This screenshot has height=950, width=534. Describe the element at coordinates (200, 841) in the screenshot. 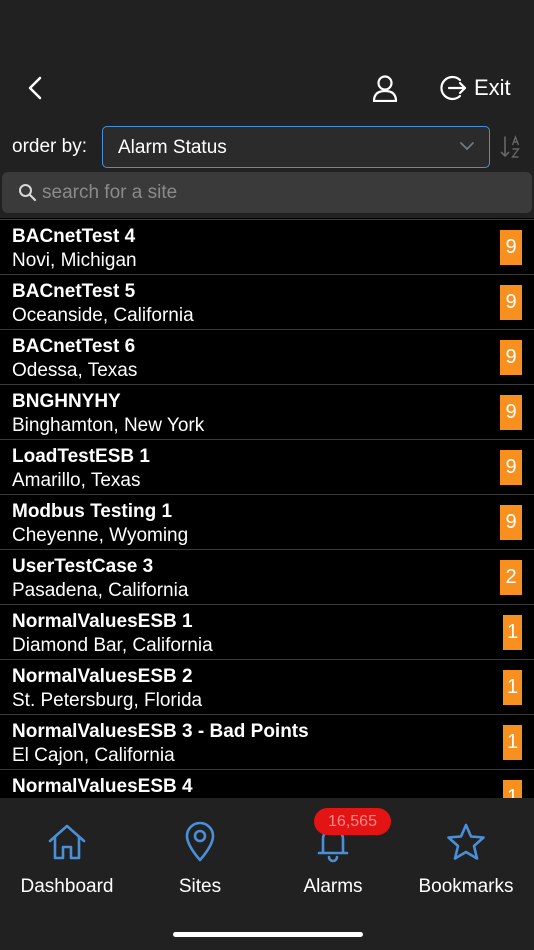

I see `location-pin-icon` at that location.